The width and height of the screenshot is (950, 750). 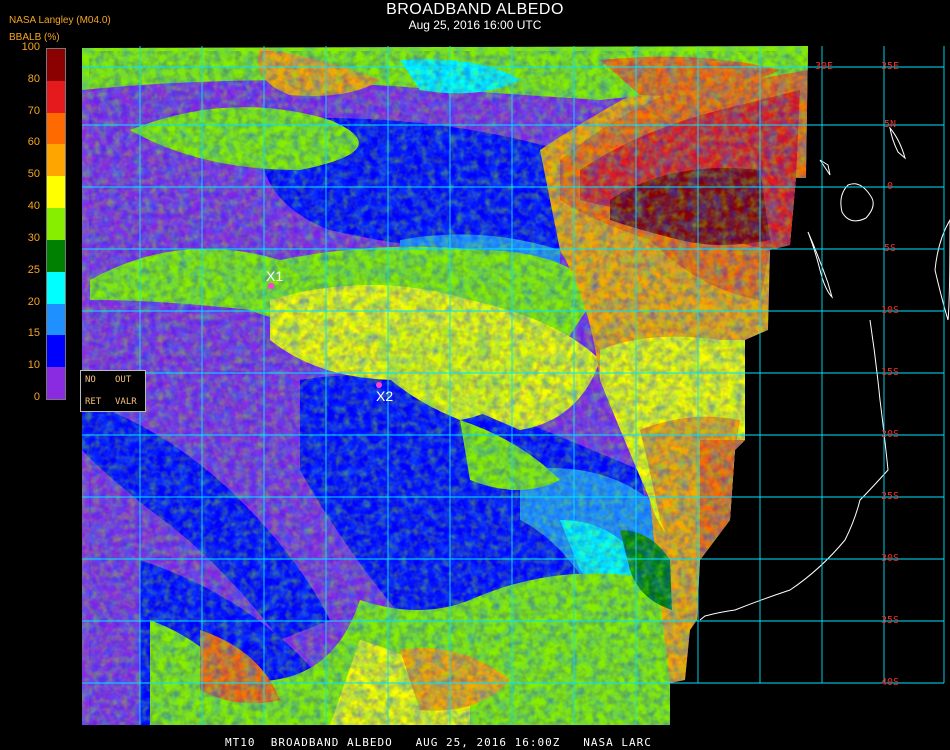 I want to click on grid-label: 35S, so click(x=890, y=620).